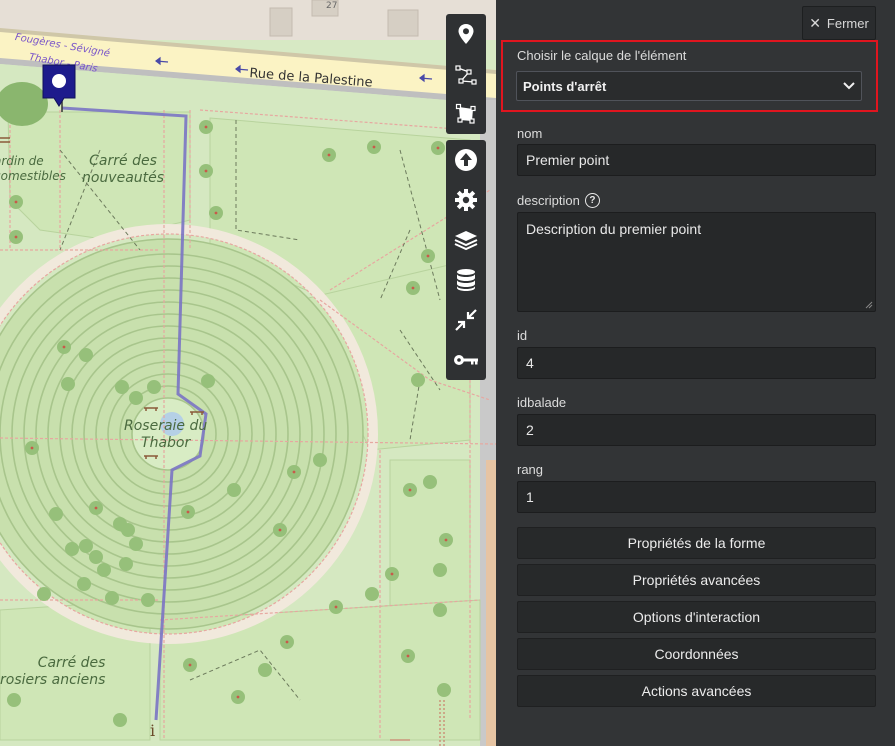 This screenshot has width=895, height=746. Describe the element at coordinates (548, 200) in the screenshot. I see `description-label: description` at that location.